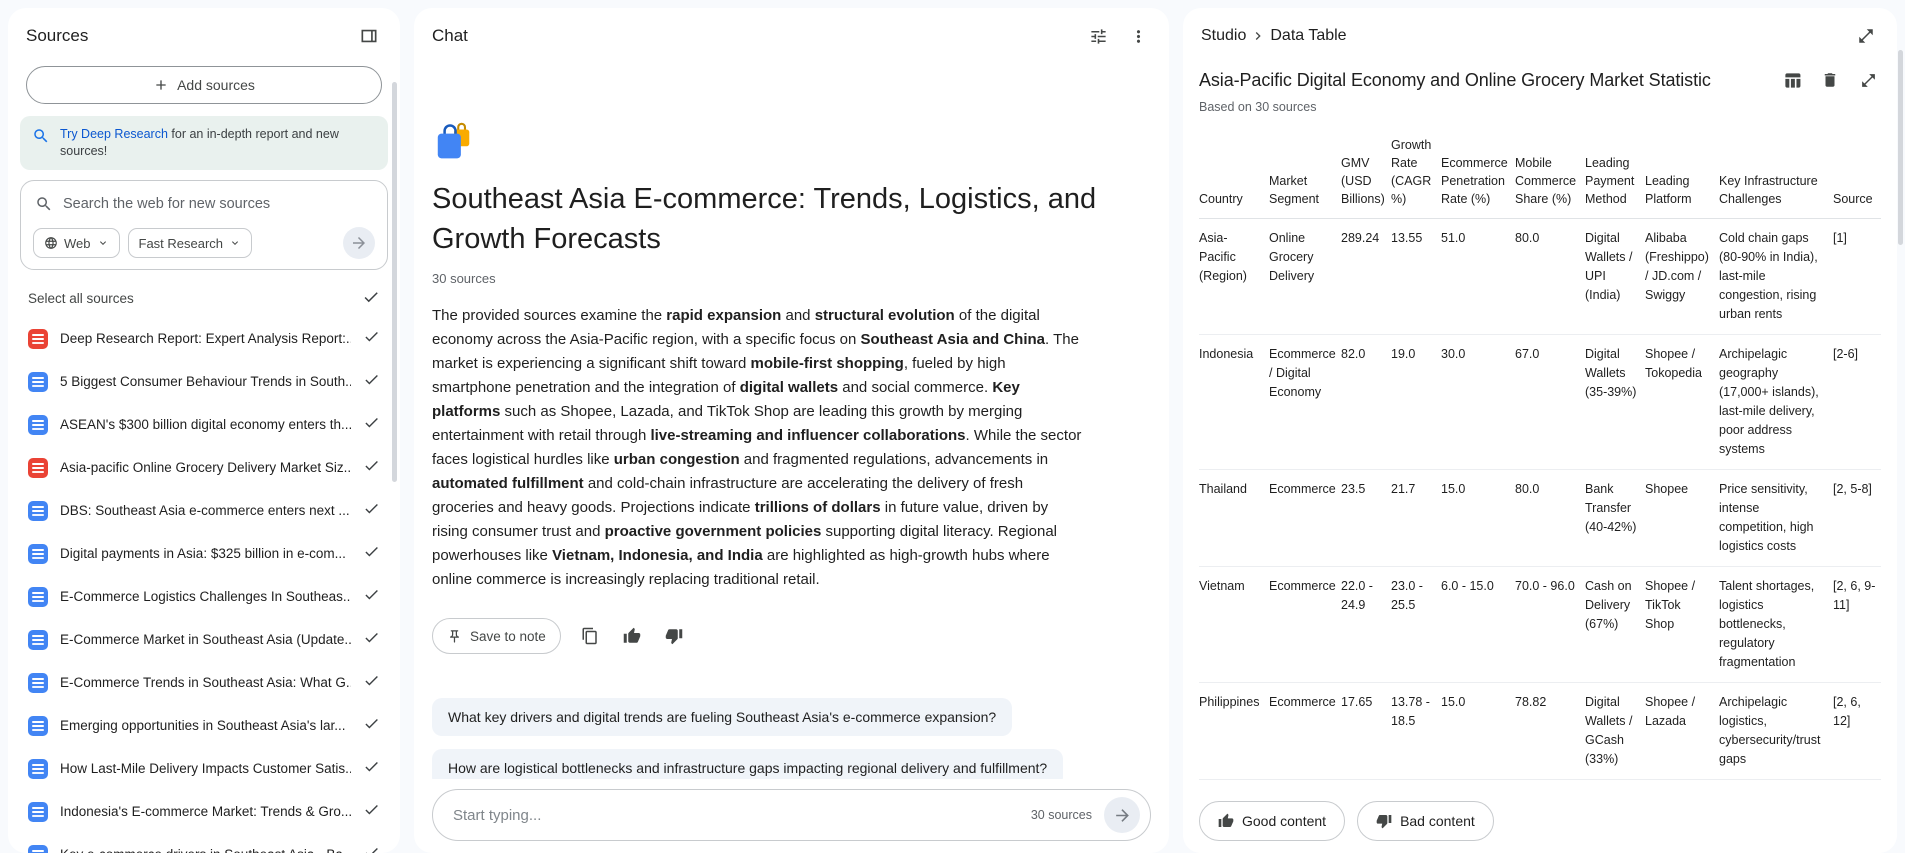 This screenshot has height=853, width=1905. What do you see at coordinates (44, 204) in the screenshot?
I see `search-icon` at bounding box center [44, 204].